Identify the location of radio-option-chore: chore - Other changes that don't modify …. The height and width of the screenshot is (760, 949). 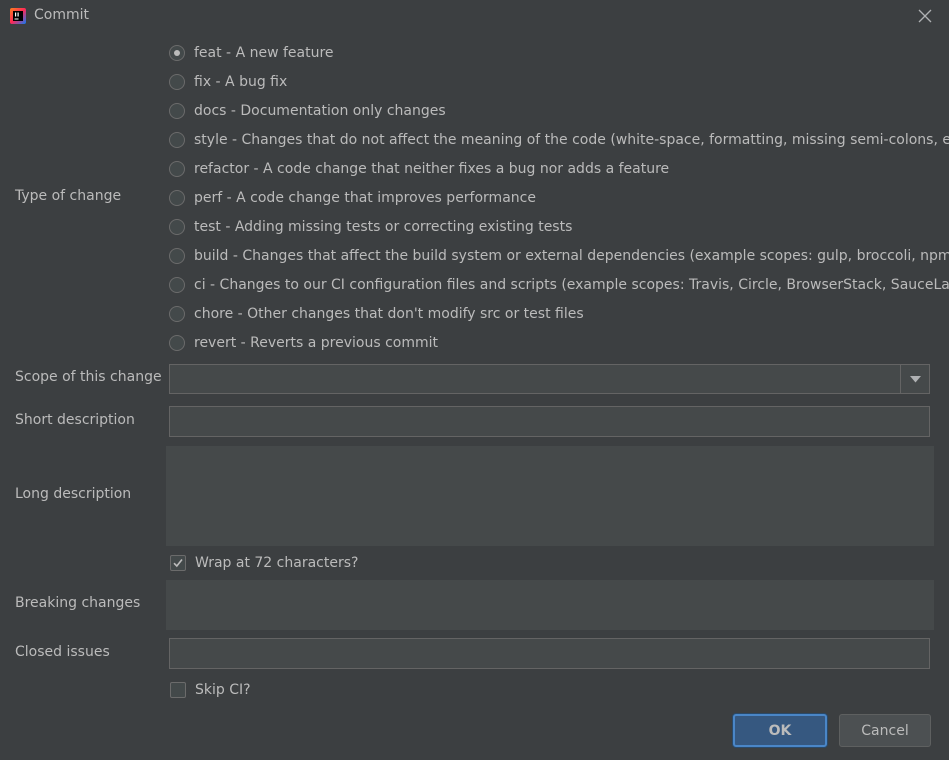
(376, 314).